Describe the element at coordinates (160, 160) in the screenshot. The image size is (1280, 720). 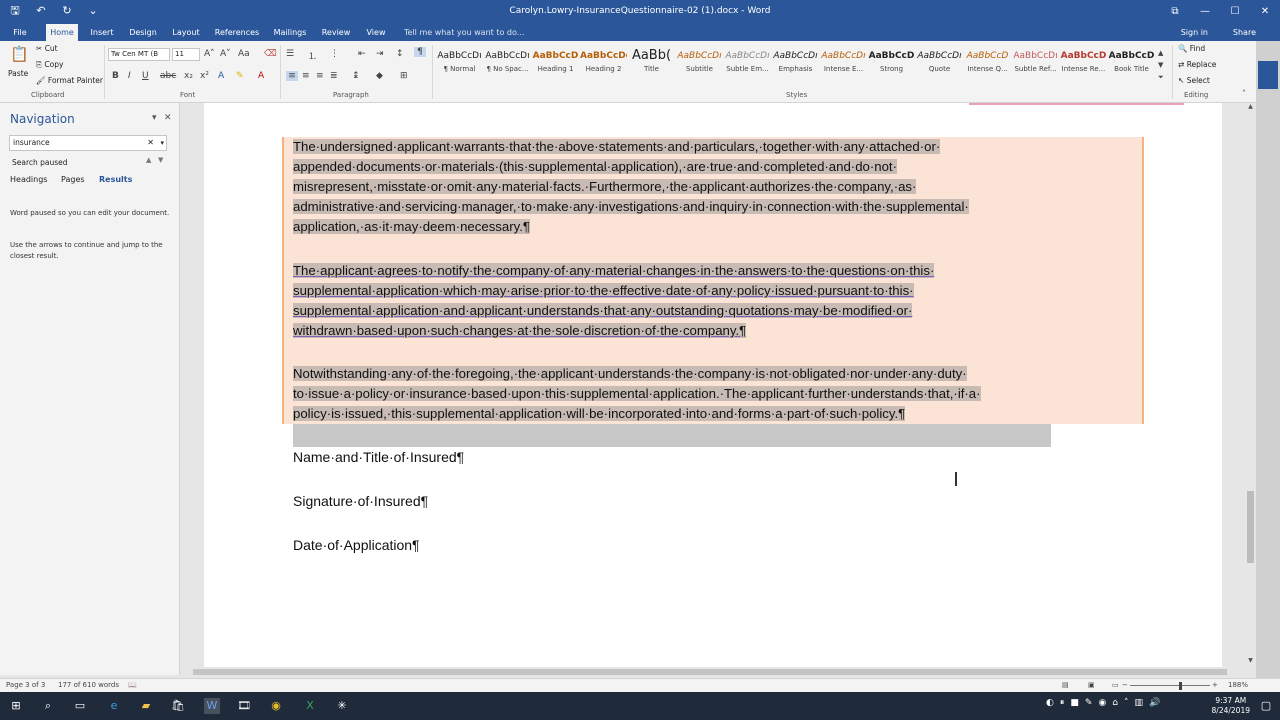
I see `next-result-icon: ▼` at that location.